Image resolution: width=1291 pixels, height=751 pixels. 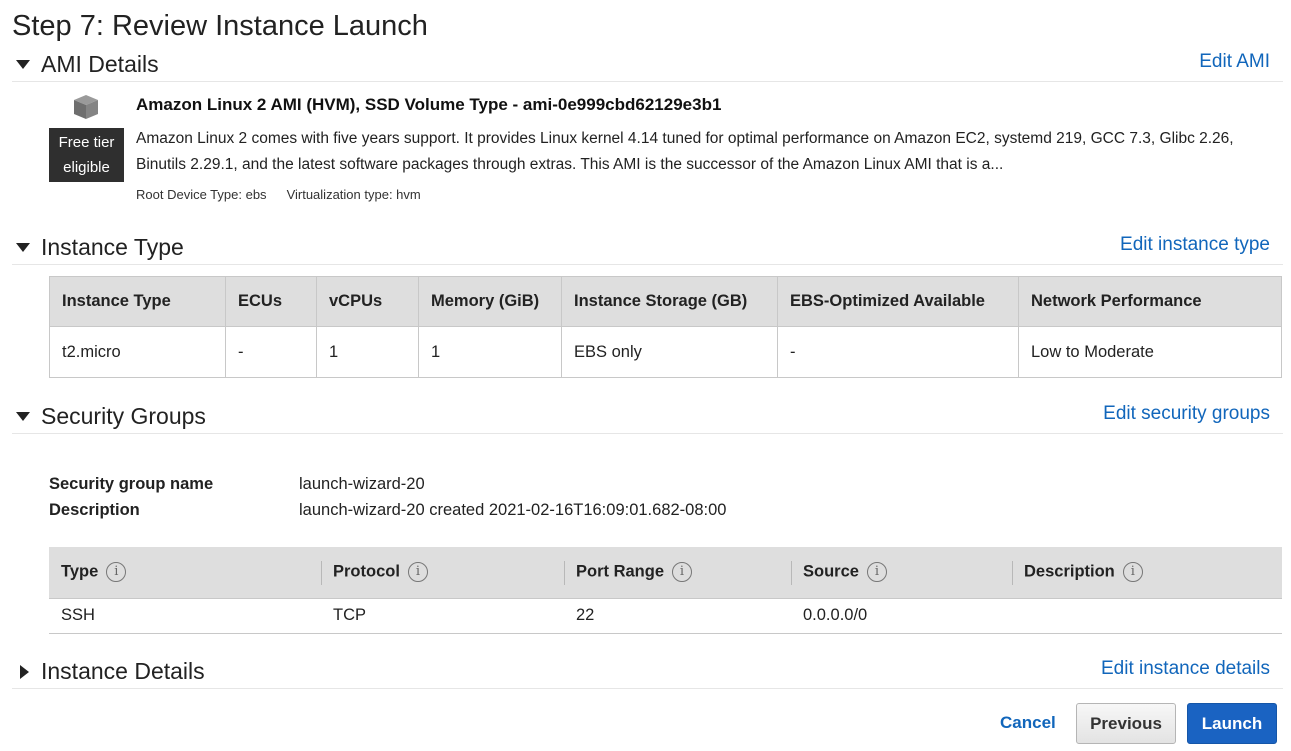 What do you see at coordinates (86, 142) in the screenshot?
I see `badge-line-1: Free tier` at bounding box center [86, 142].